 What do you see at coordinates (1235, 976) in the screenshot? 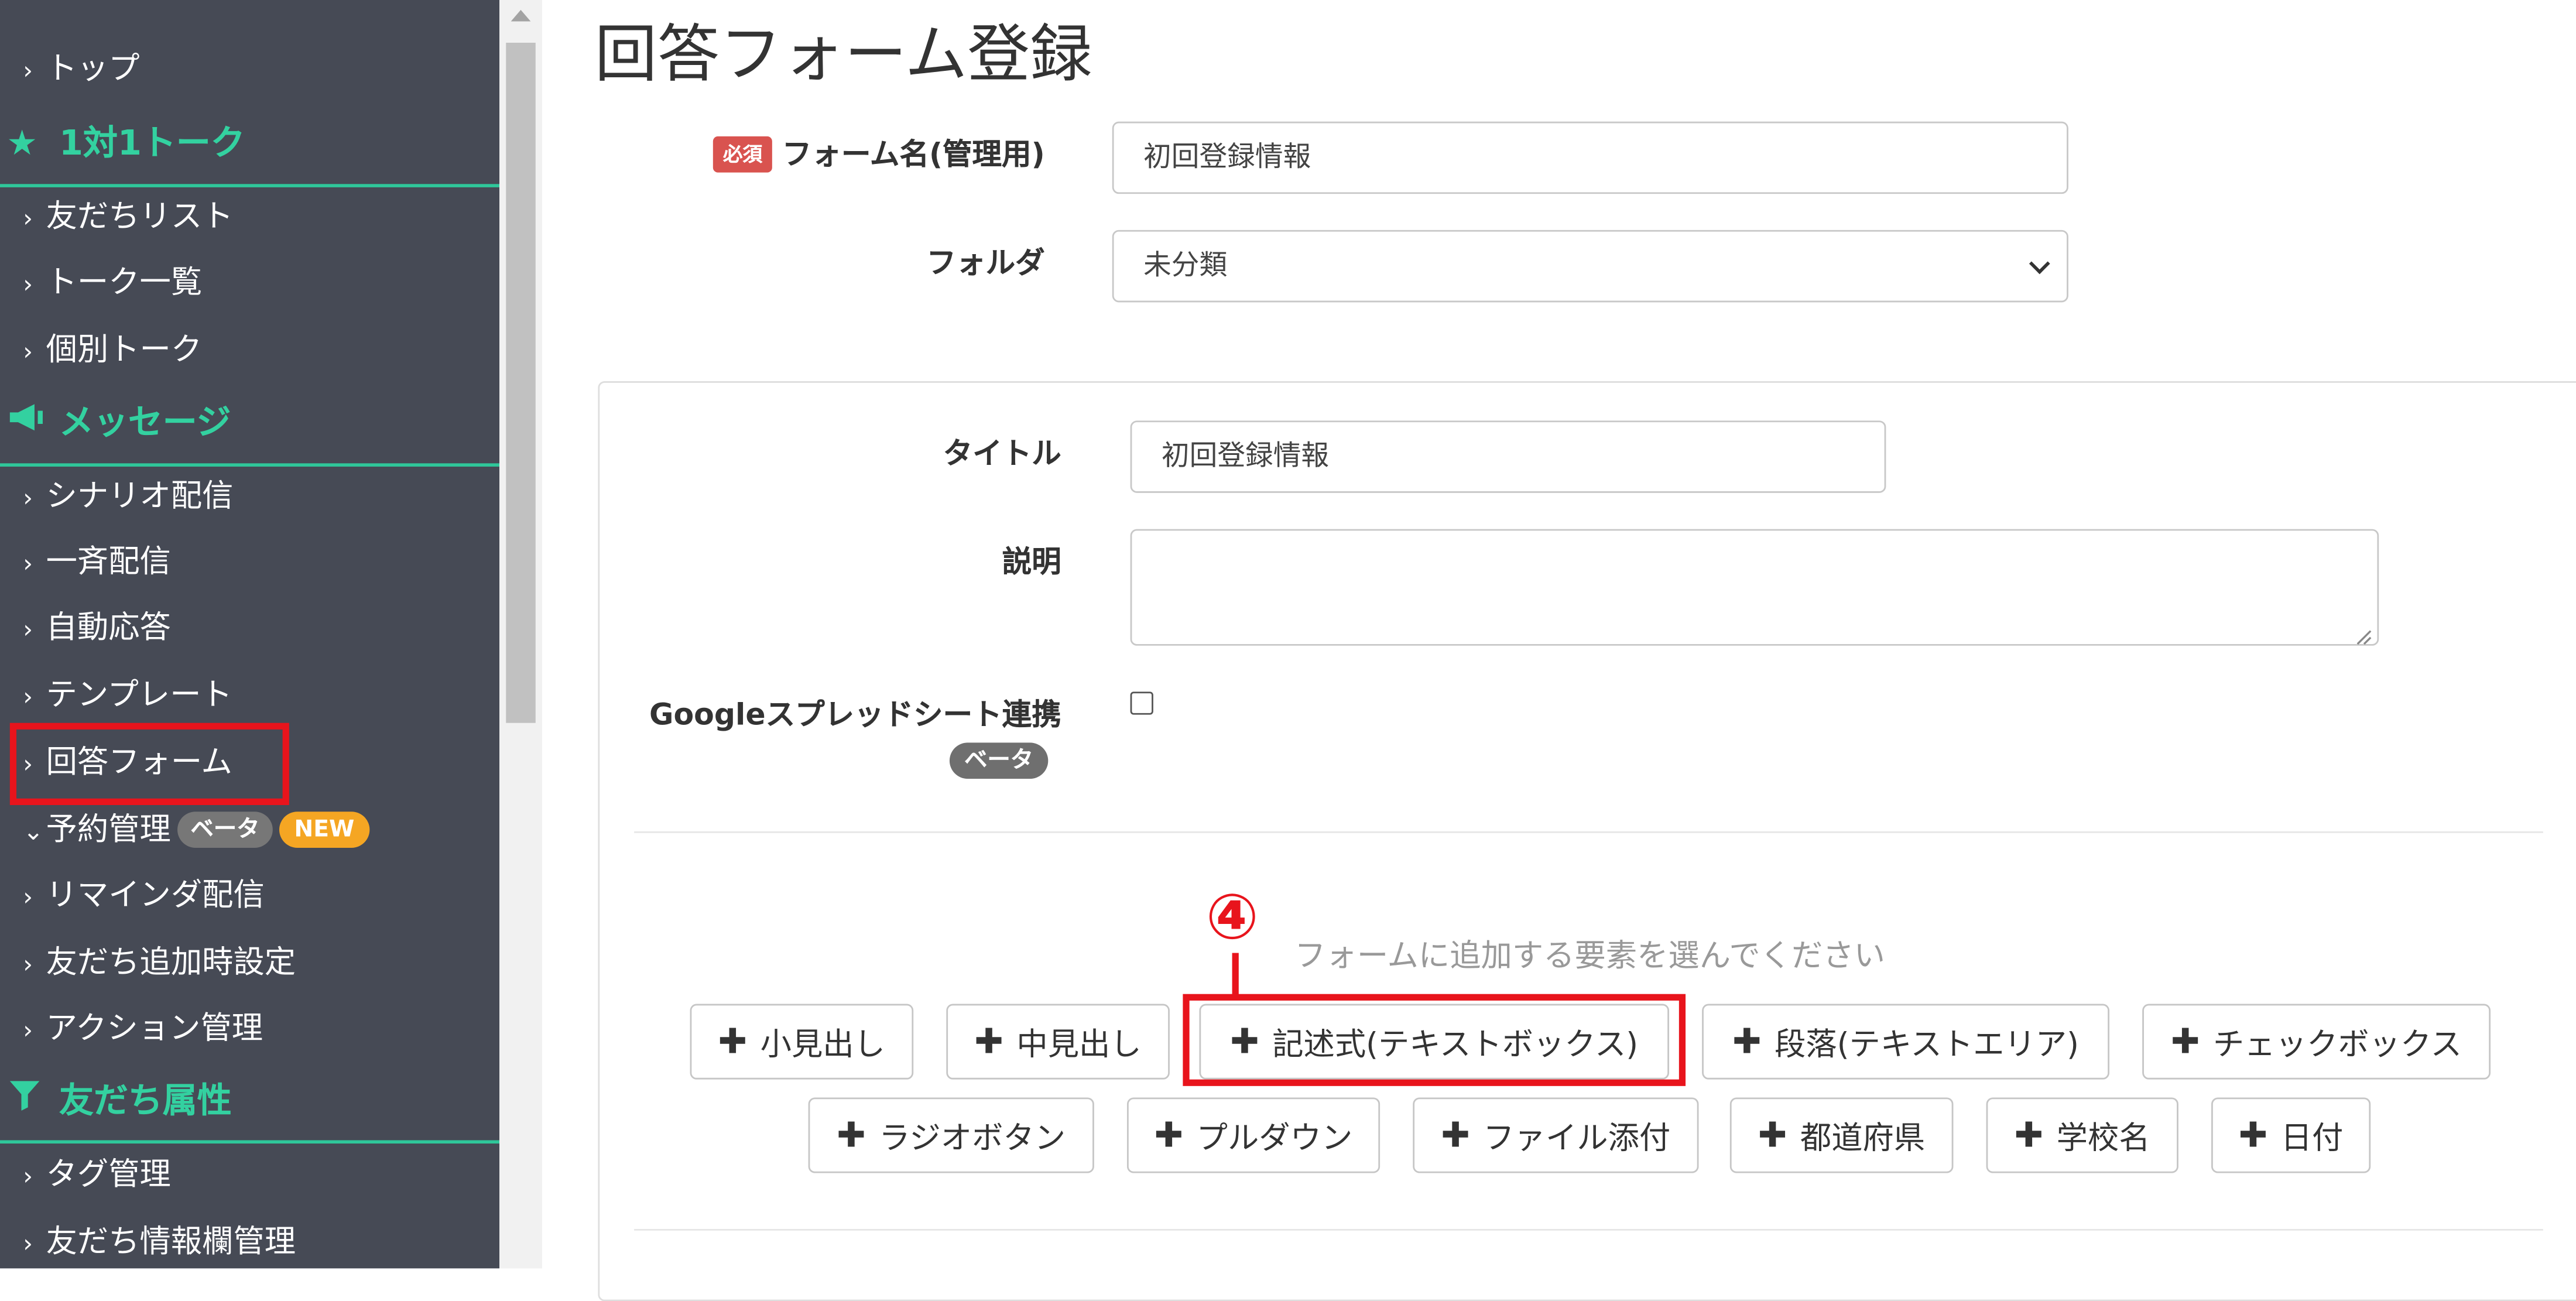
I see `annotation-stem` at bounding box center [1235, 976].